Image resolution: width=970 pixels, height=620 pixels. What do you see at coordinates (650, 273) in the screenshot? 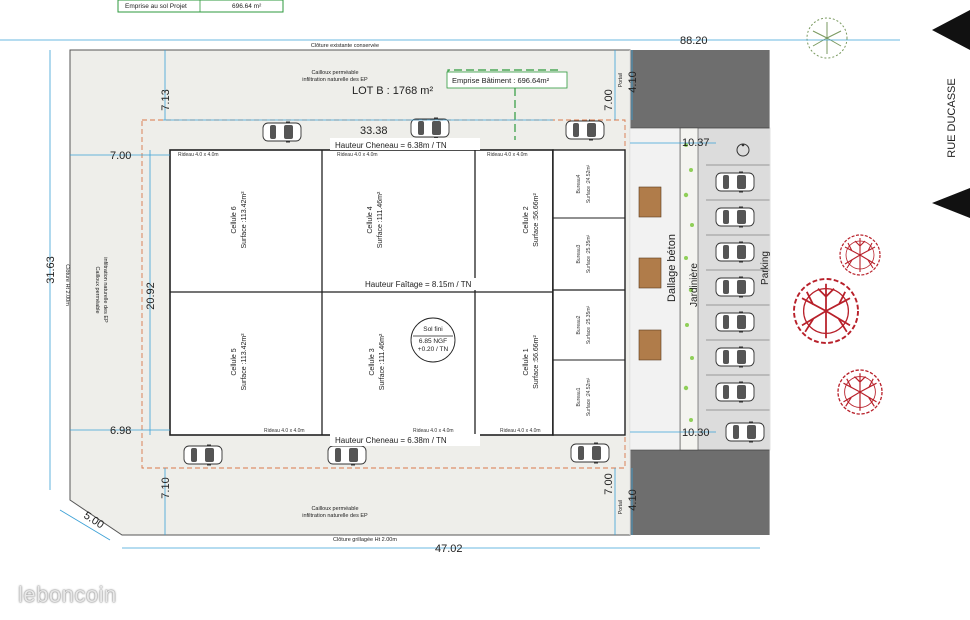
I see `benches` at bounding box center [650, 273].